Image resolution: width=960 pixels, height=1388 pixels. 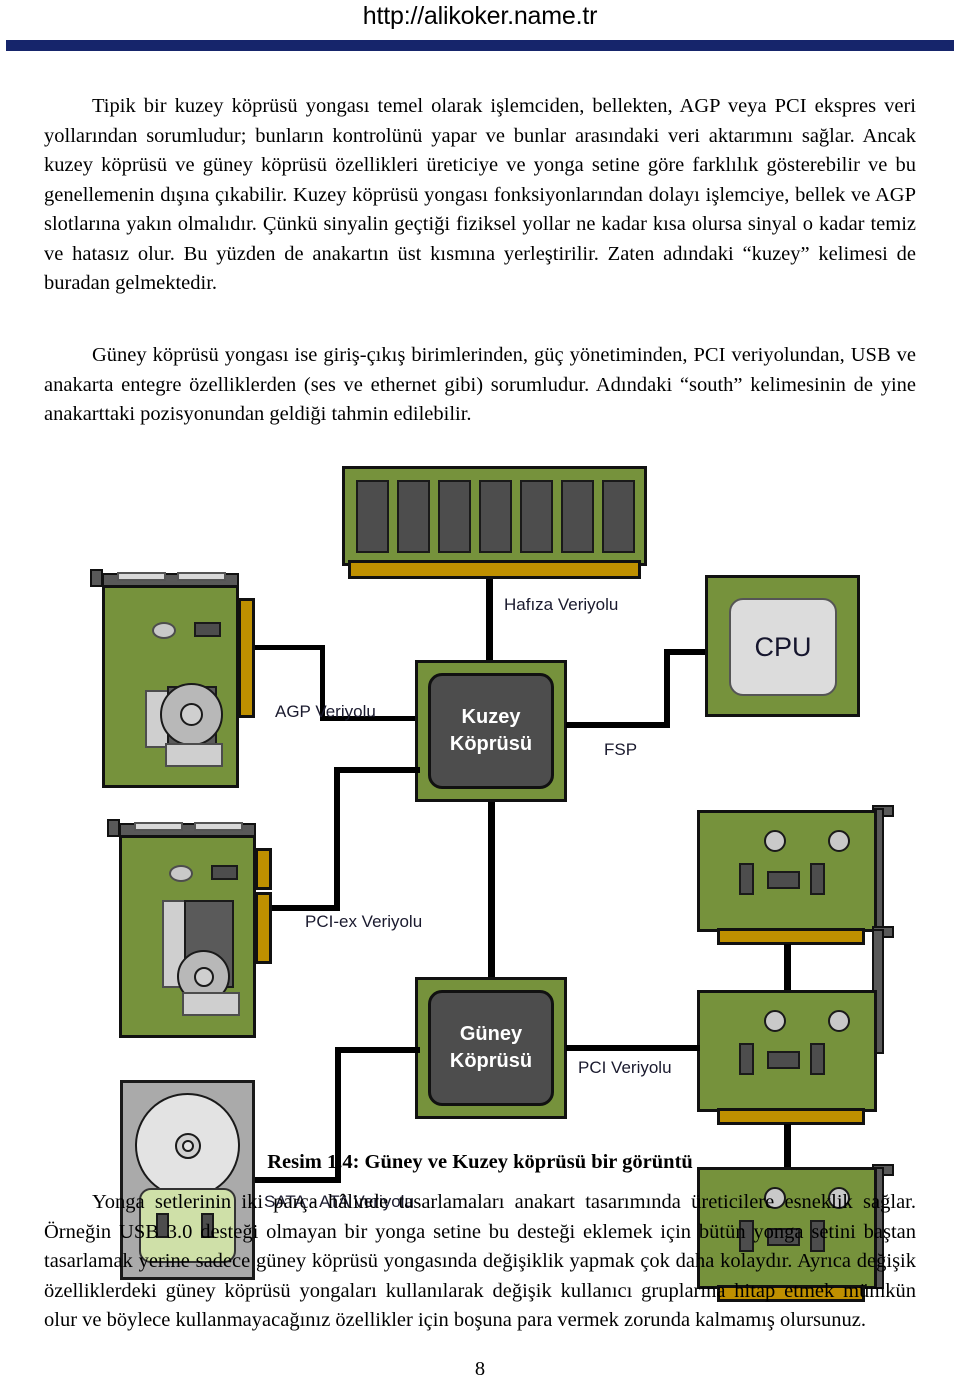 I want to click on south-bridge-label-line1: Güney, so click(x=491, y=1034).